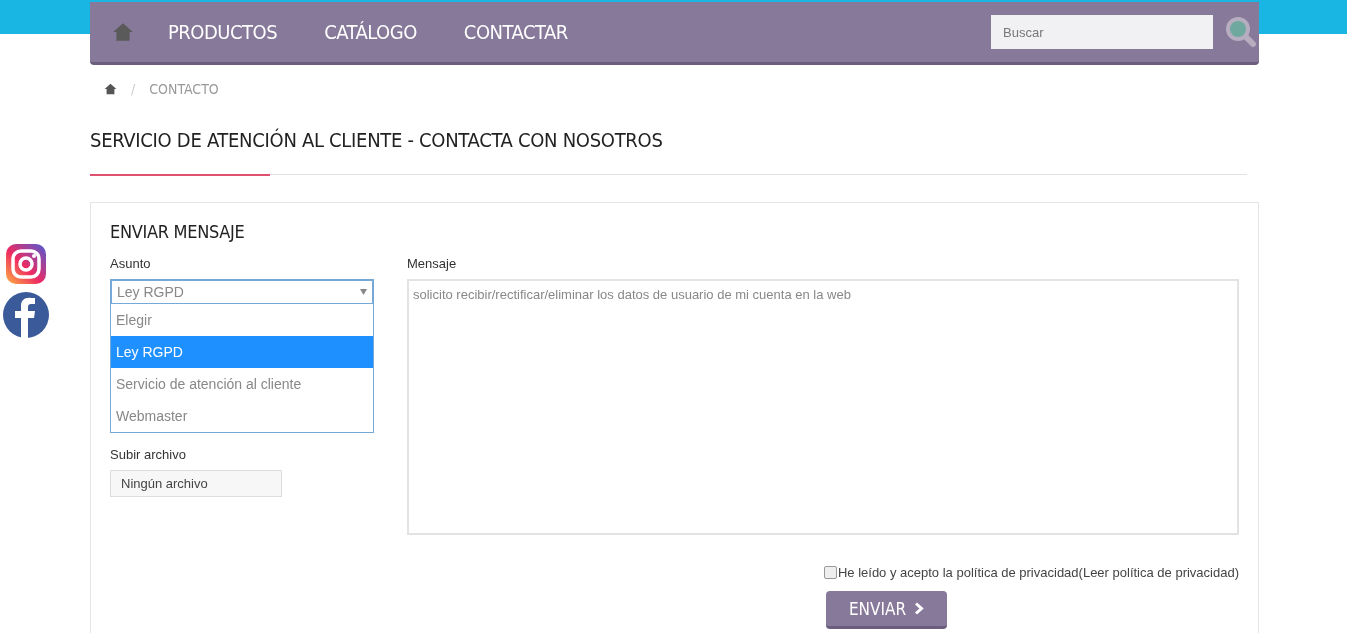  What do you see at coordinates (131, 263) in the screenshot?
I see `field-label: Asunto` at bounding box center [131, 263].